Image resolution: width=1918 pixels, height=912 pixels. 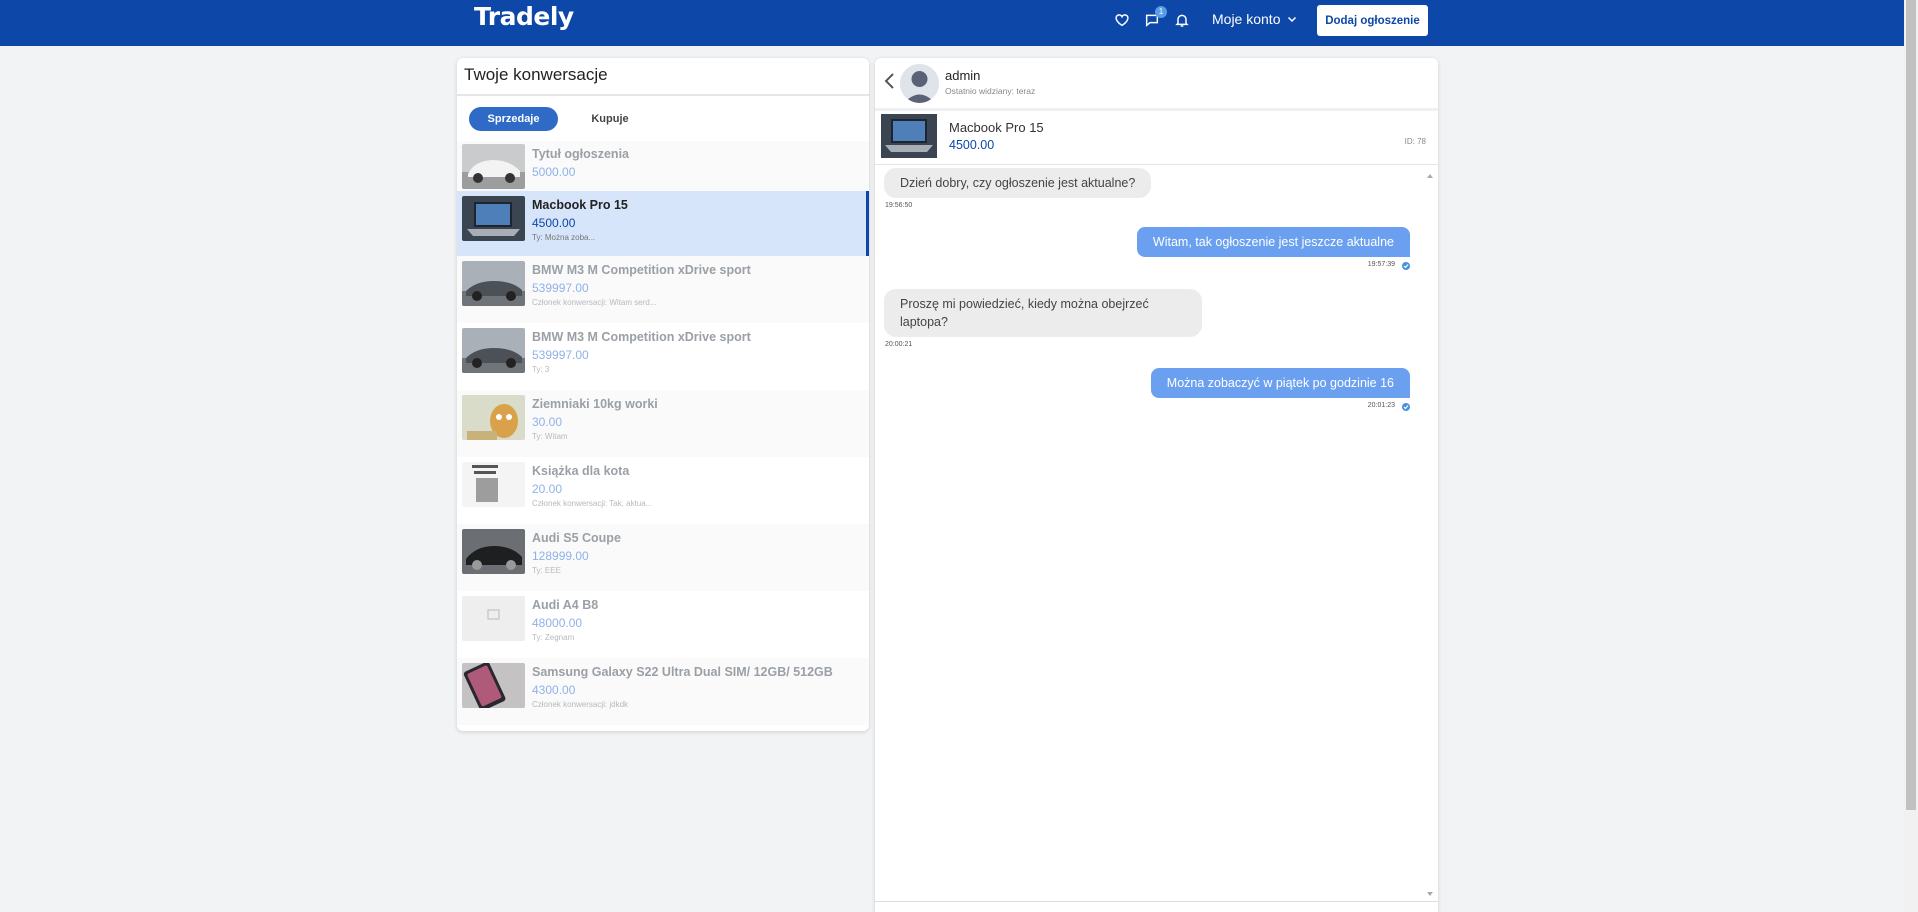 I want to click on panel-title: Twoje konwersacje, so click(x=536, y=74).